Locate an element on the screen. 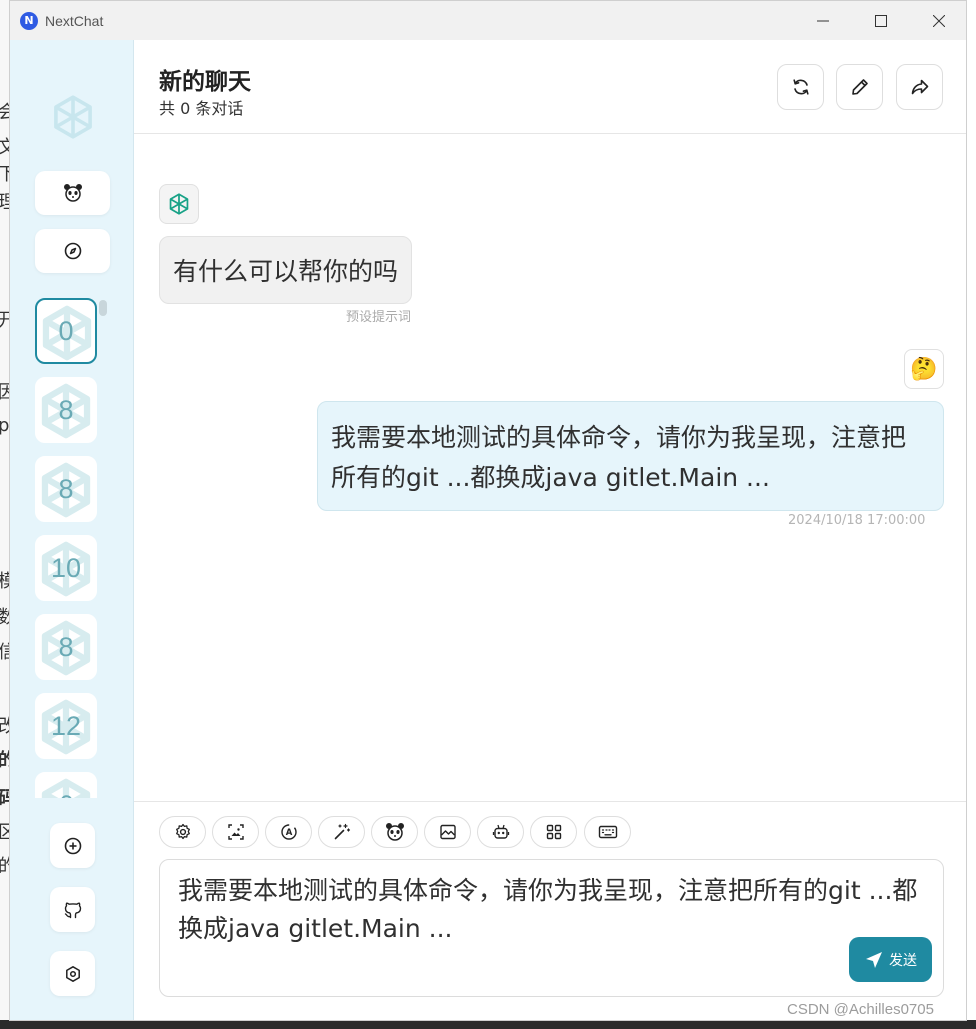 The width and height of the screenshot is (976, 1029). auto-icon: A is located at coordinates (288, 832).